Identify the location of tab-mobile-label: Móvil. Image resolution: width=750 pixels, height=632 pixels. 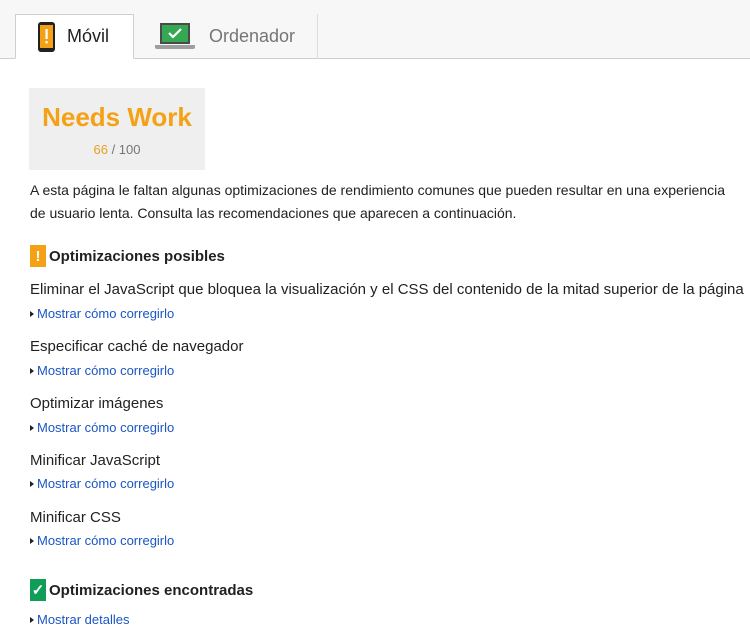
(88, 36).